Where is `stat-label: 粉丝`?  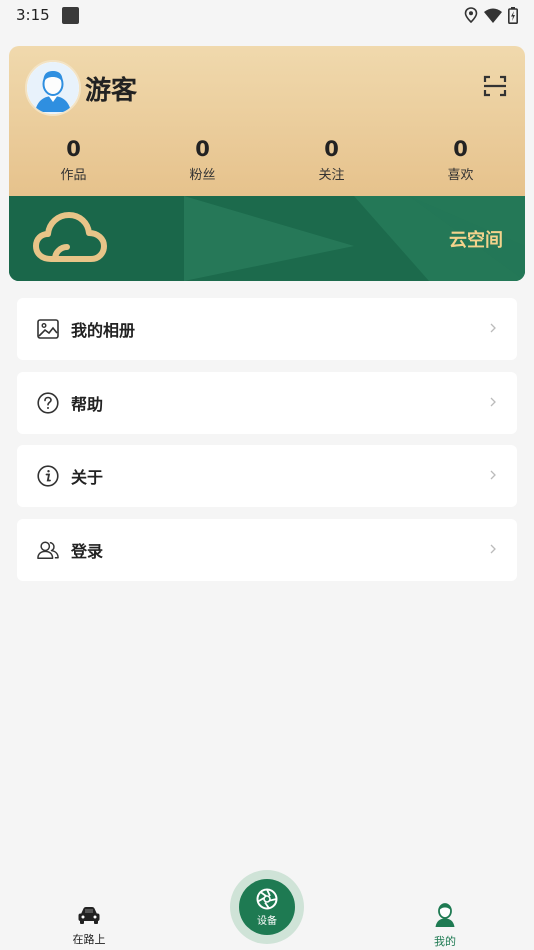 stat-label: 粉丝 is located at coordinates (202, 175).